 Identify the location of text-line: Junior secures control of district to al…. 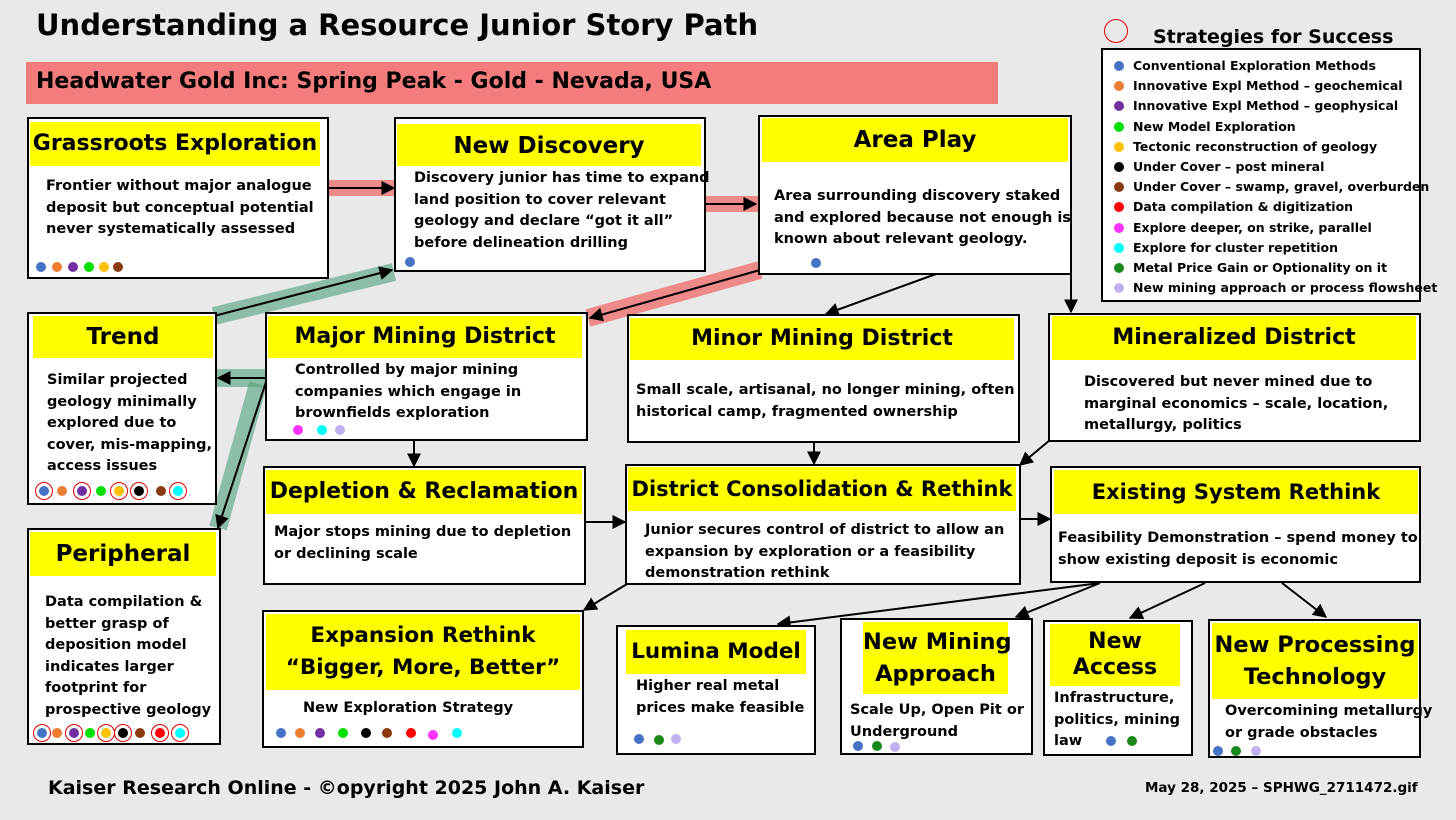
(825, 530).